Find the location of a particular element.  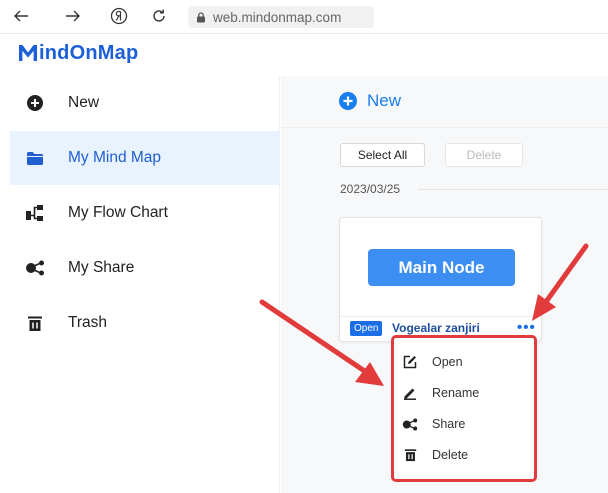

forward-arrow-icon is located at coordinates (73, 16).